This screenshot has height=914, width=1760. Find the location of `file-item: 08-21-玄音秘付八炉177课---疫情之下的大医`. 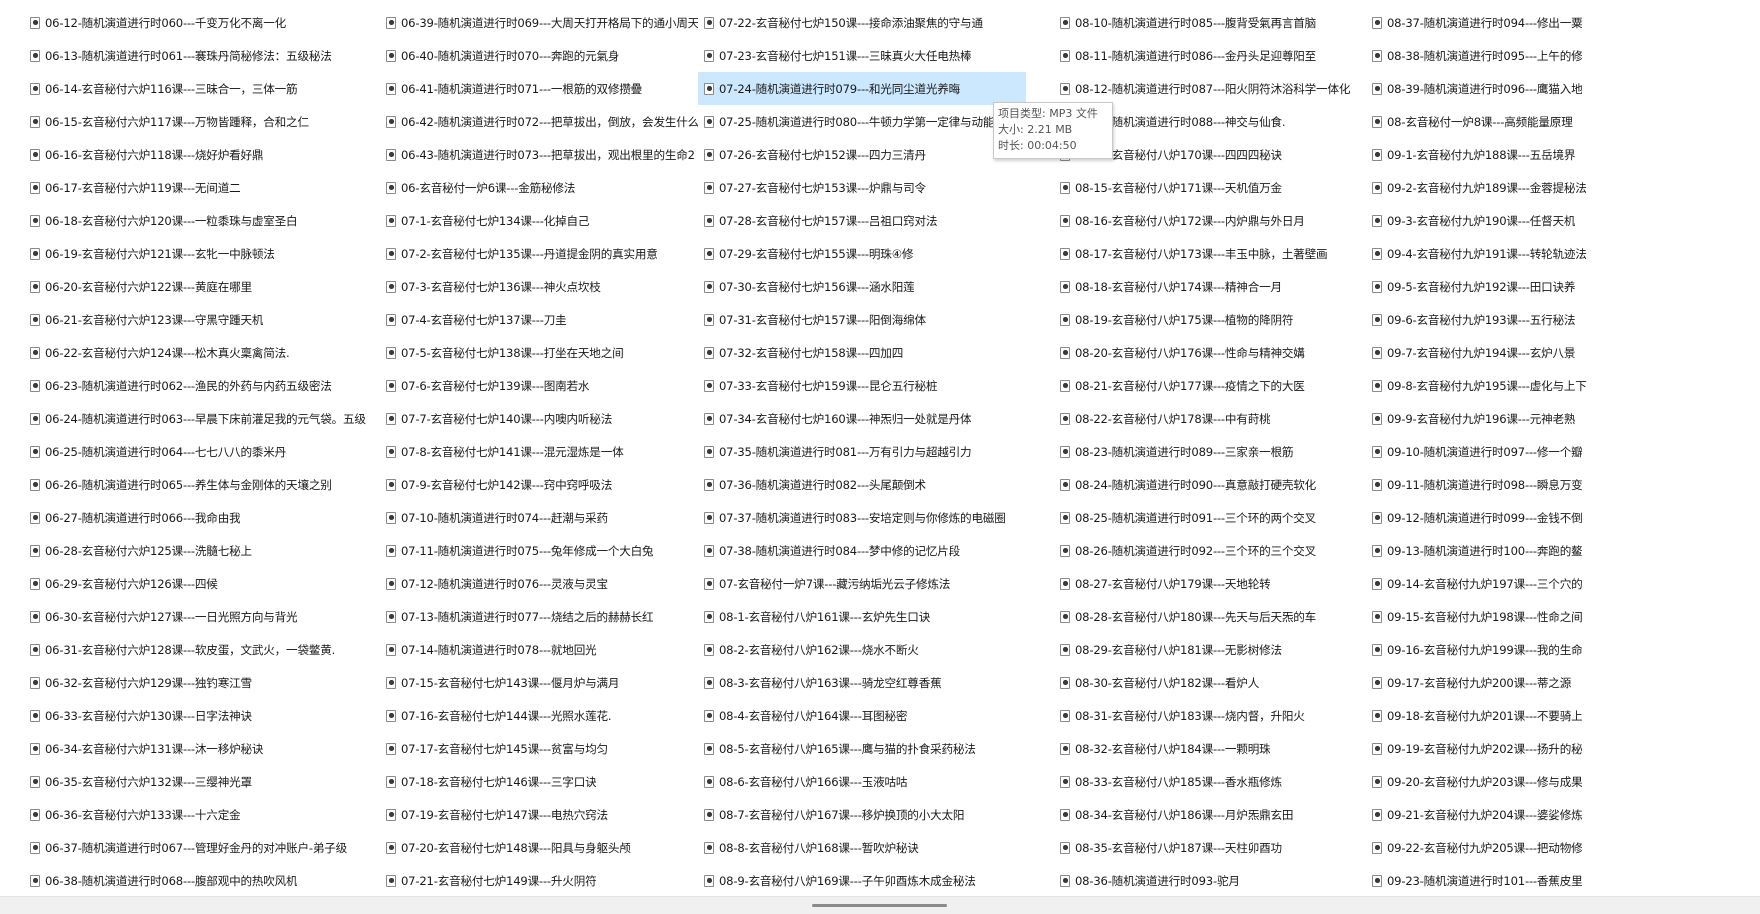

file-item: 08-21-玄音秘付八炉177课---疫情之下的大医 is located at coordinates (1209, 385).